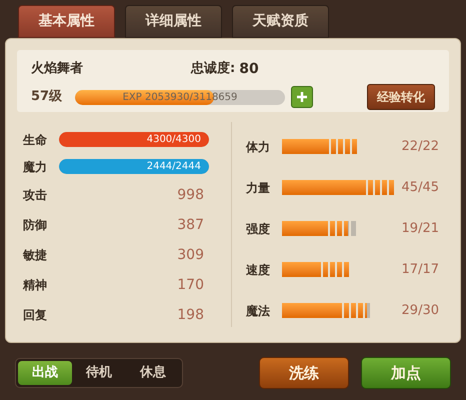 This screenshot has width=466, height=400. I want to click on plus-icon, so click(302, 97).